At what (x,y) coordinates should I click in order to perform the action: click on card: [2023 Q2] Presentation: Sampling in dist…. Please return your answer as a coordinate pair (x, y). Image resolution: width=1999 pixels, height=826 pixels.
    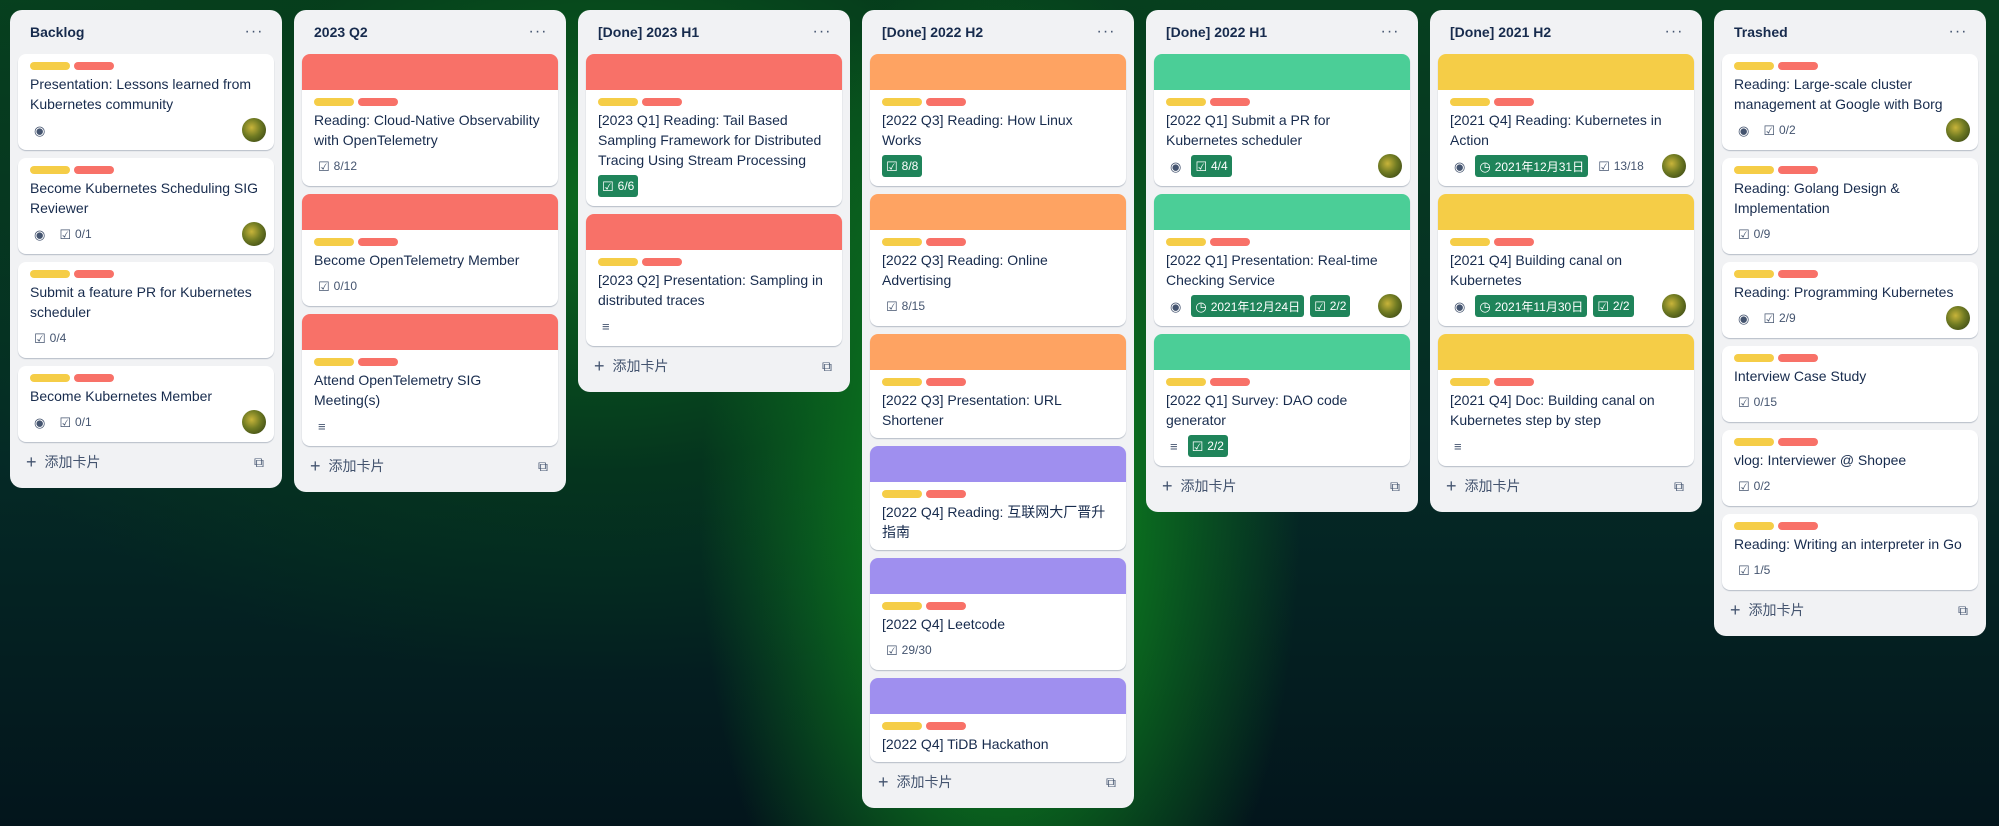
    Looking at the image, I should click on (714, 280).